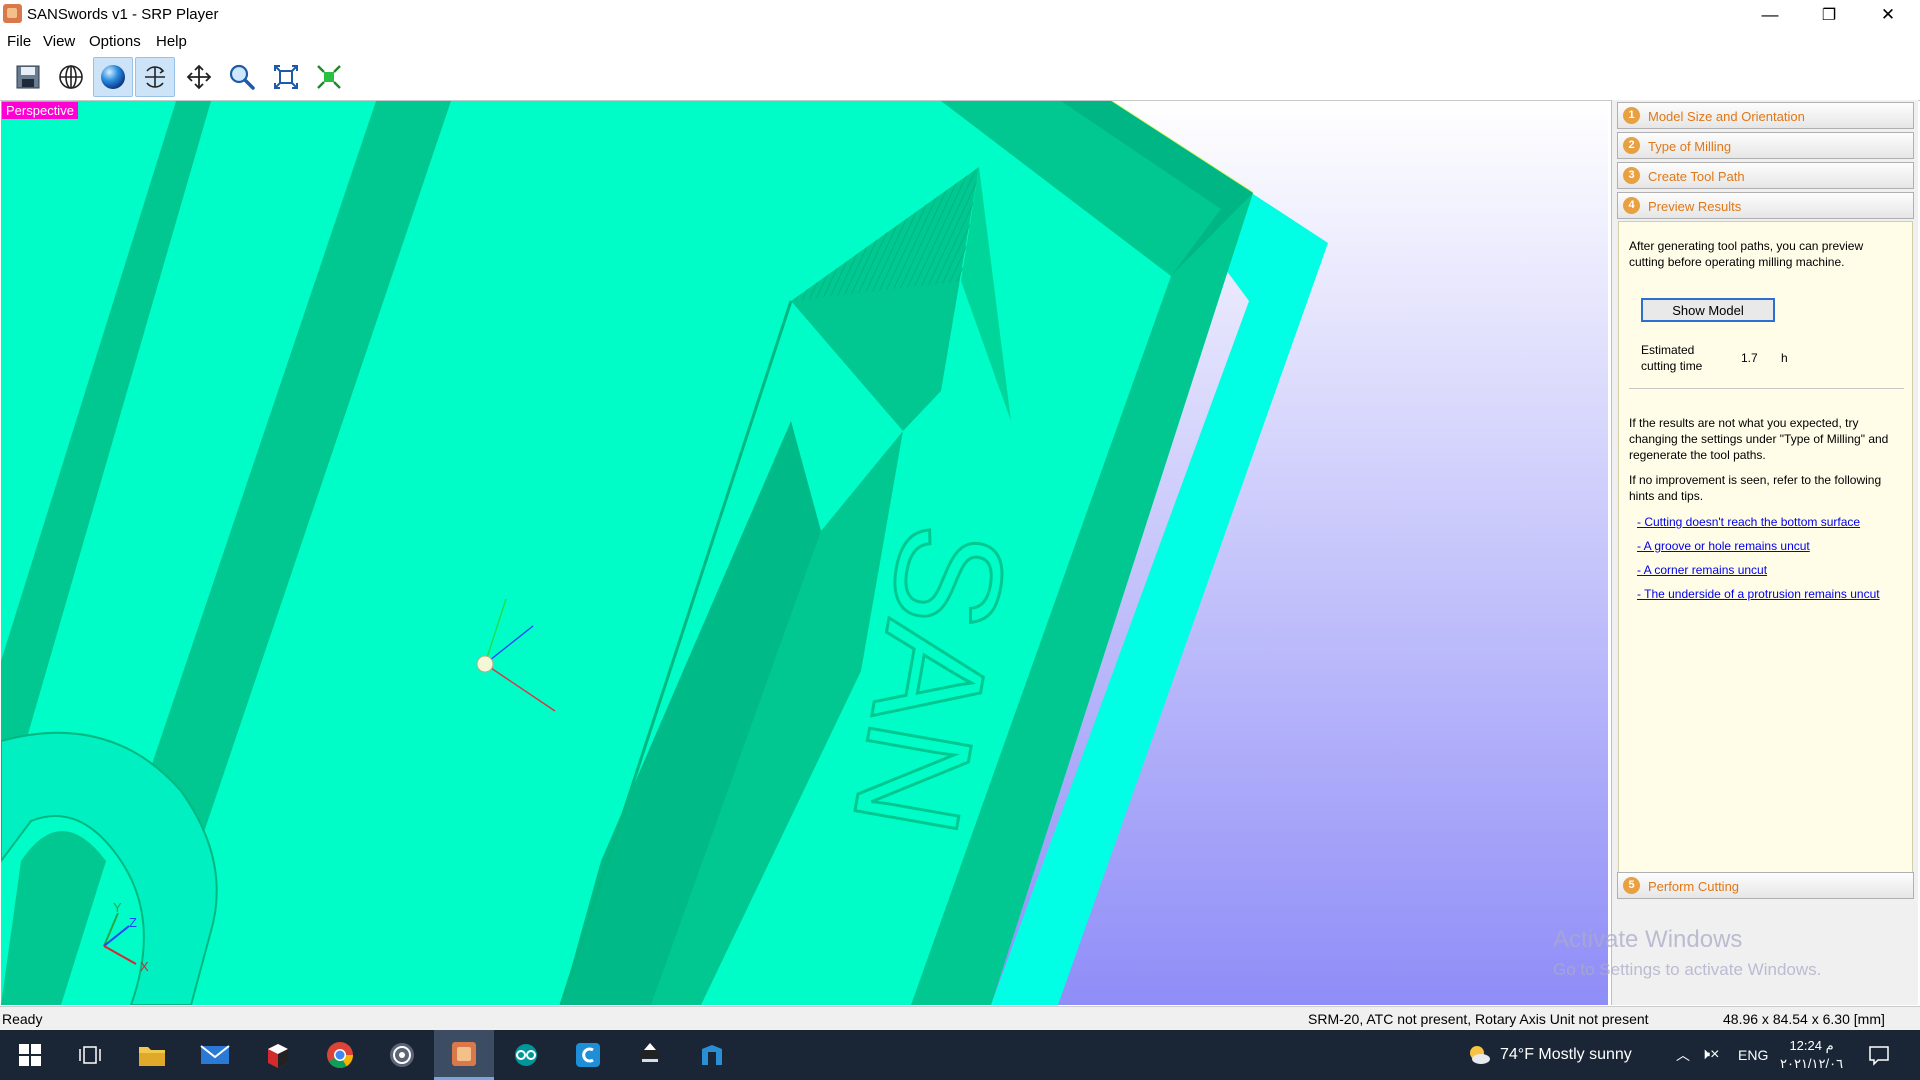  I want to click on partly-sunny-icon, so click(1480, 1055).